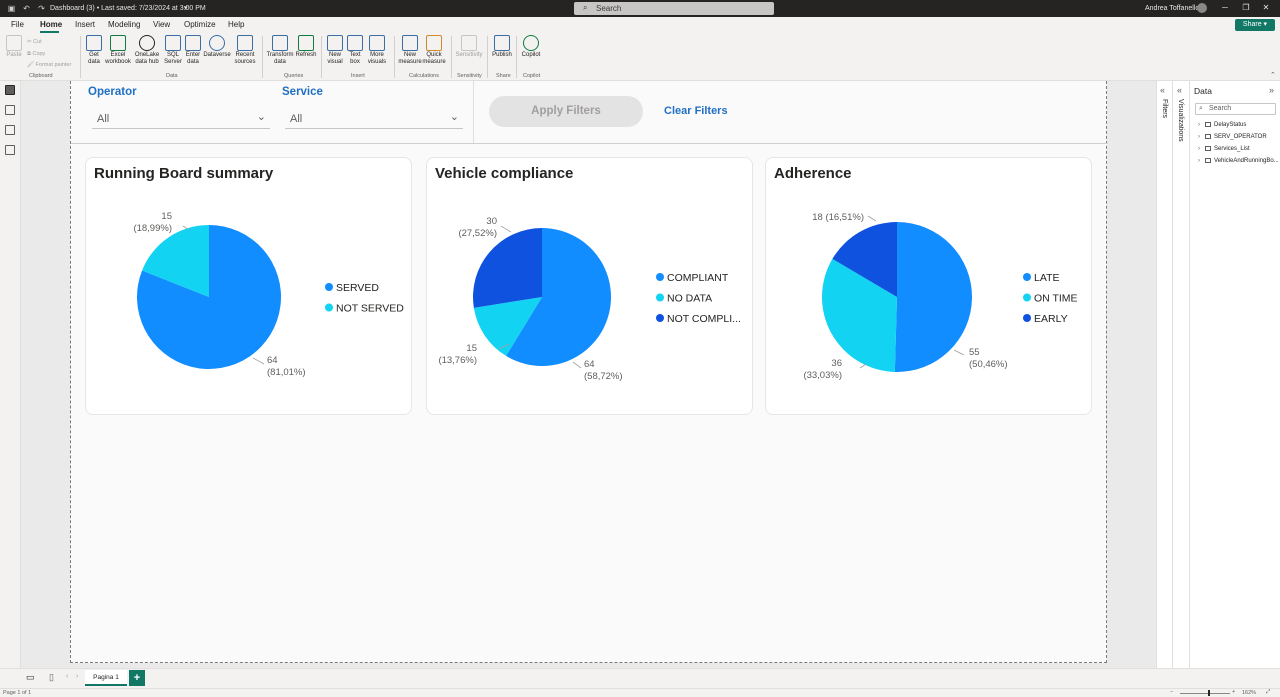 The image size is (1280, 697). What do you see at coordinates (30, 677) in the screenshot?
I see `desktop-layout-icon: ▭` at bounding box center [30, 677].